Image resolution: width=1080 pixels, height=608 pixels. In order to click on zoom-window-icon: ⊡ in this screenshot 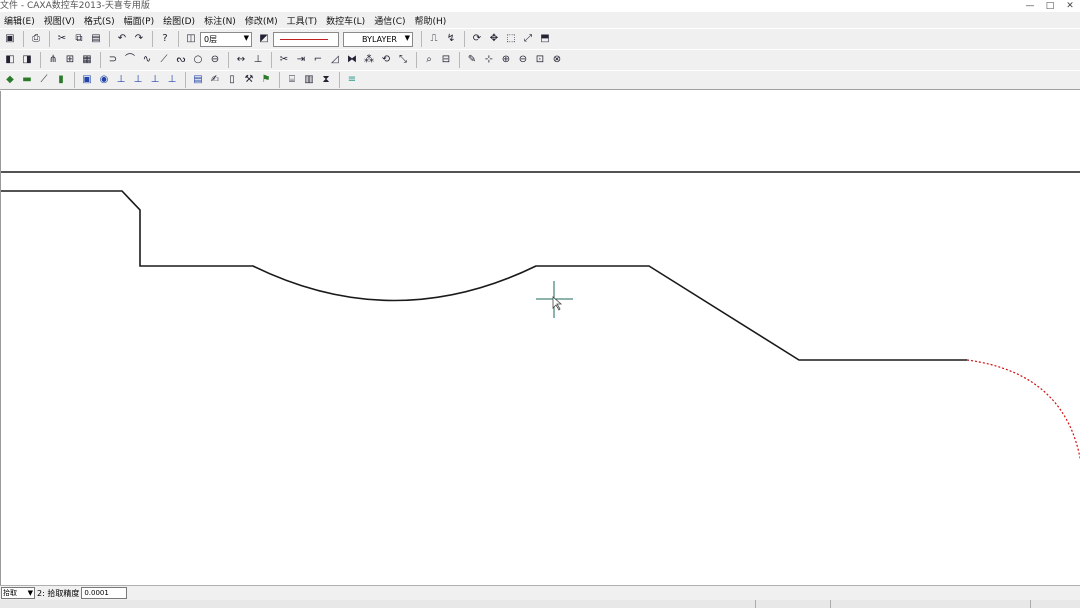, I will do `click(540, 60)`.